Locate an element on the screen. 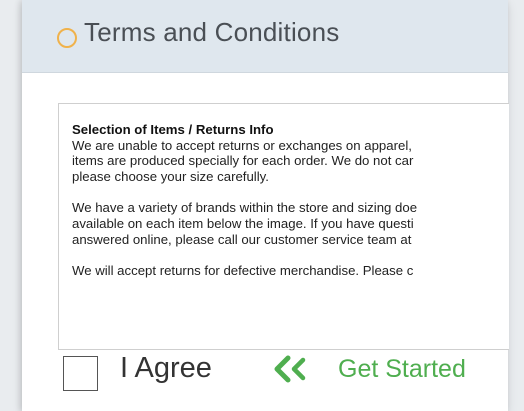  get-started-button: Get Started is located at coordinates (369, 369).